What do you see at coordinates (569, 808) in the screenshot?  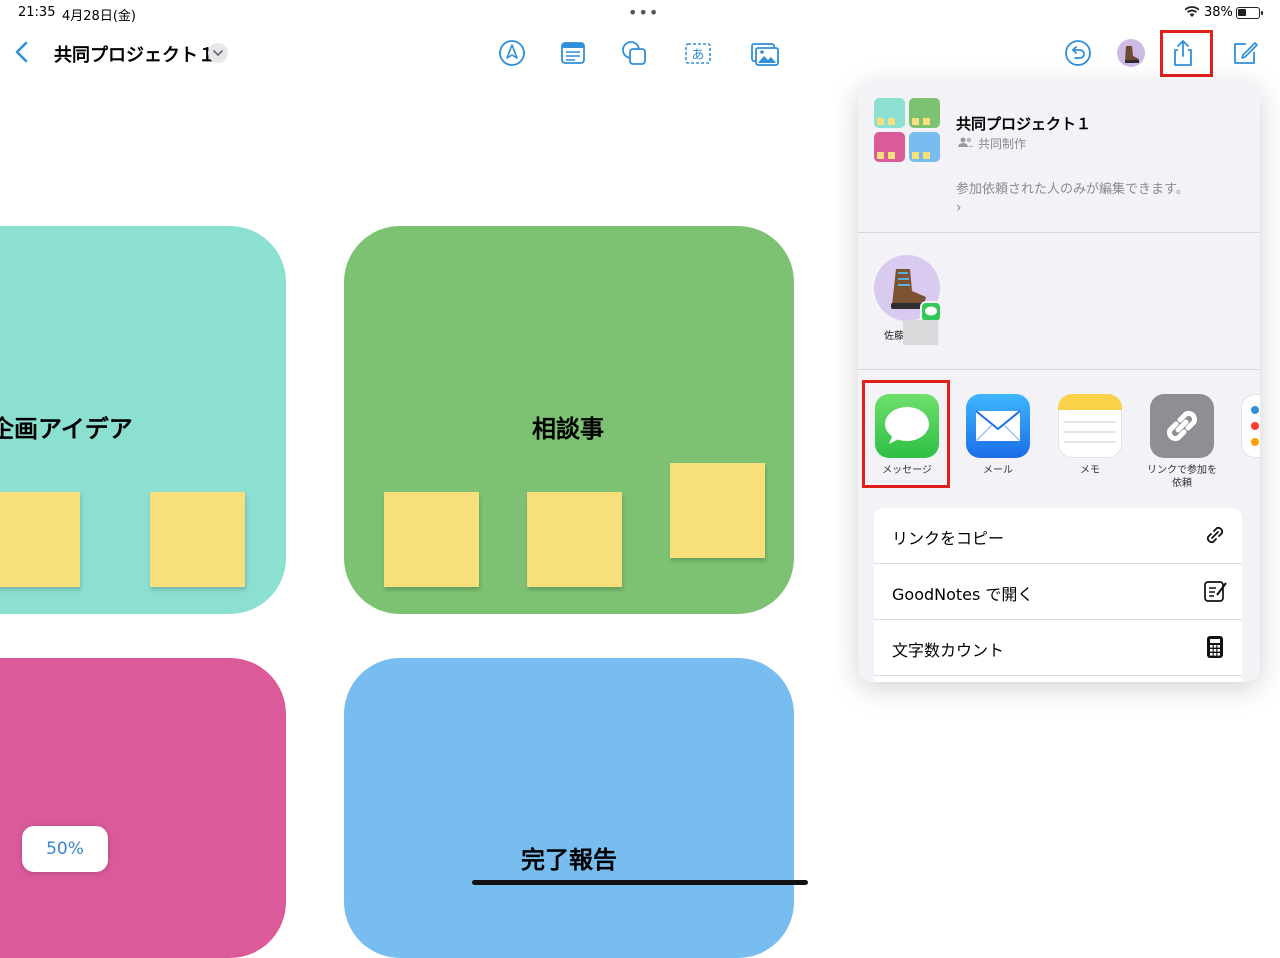 I see `board-tile-done` at bounding box center [569, 808].